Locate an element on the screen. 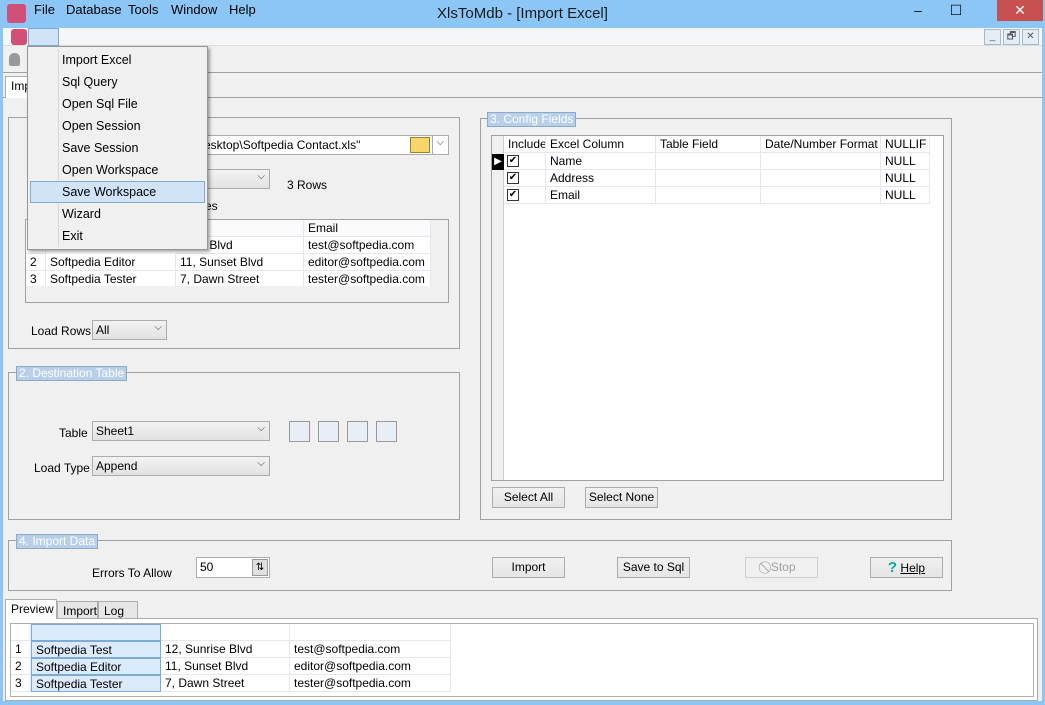 Image resolution: width=1045 pixels, height=705 pixels. horizontal-scrollbar is located at coordinates (237, 294).